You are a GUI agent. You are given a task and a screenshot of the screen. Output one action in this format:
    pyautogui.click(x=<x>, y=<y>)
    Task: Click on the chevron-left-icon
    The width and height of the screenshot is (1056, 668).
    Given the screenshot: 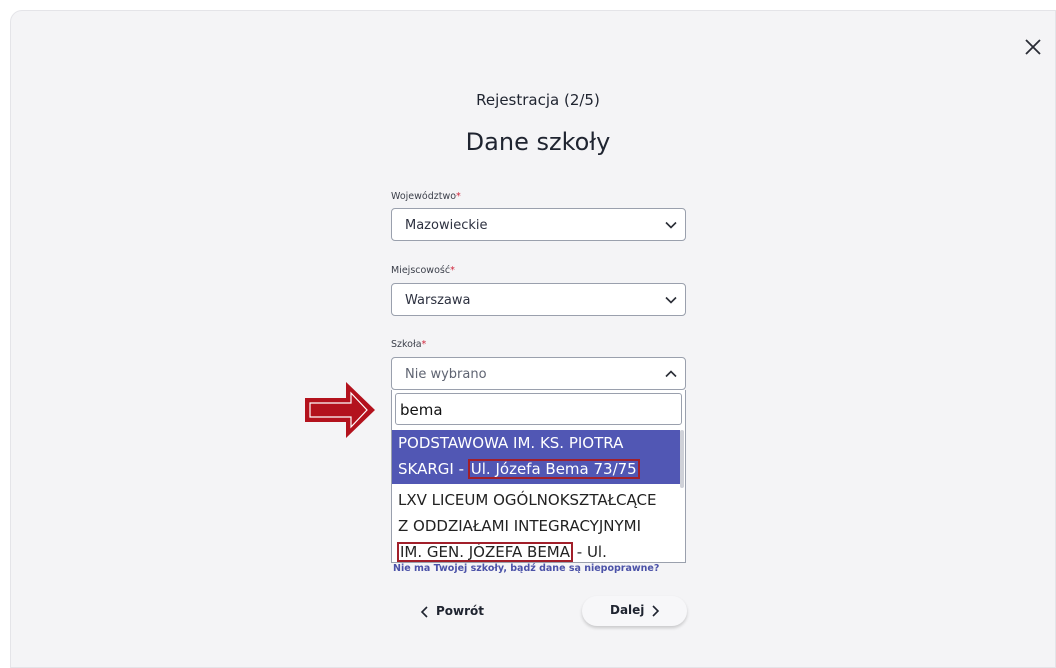 What is the action you would take?
    pyautogui.click(x=424, y=612)
    